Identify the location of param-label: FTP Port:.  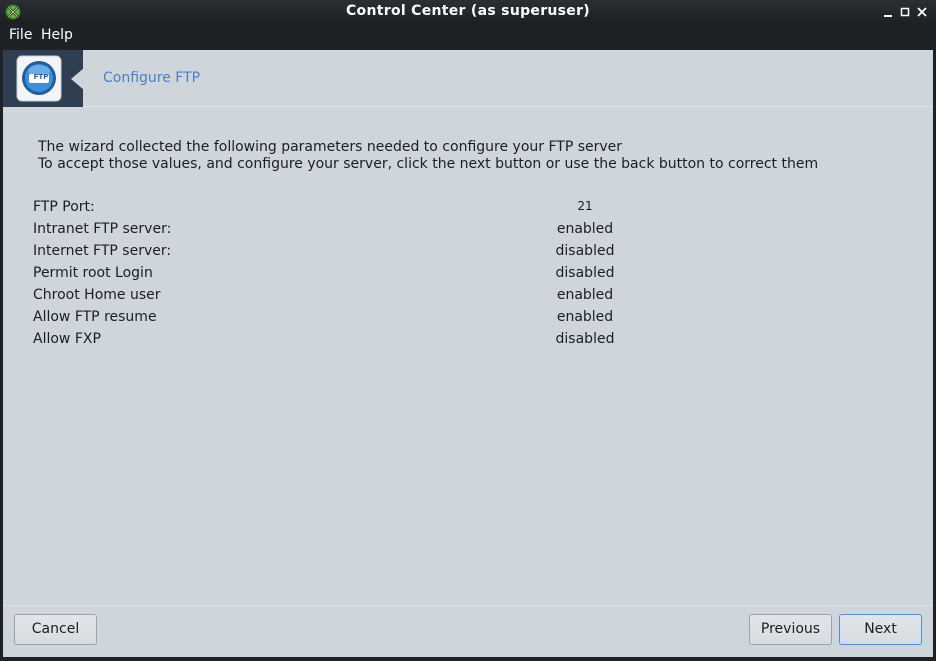
(64, 207).